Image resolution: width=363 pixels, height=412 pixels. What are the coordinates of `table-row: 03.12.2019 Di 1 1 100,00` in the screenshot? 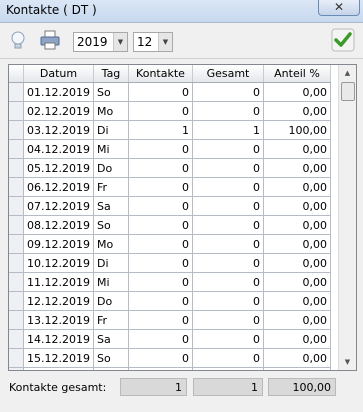 It's located at (170, 130).